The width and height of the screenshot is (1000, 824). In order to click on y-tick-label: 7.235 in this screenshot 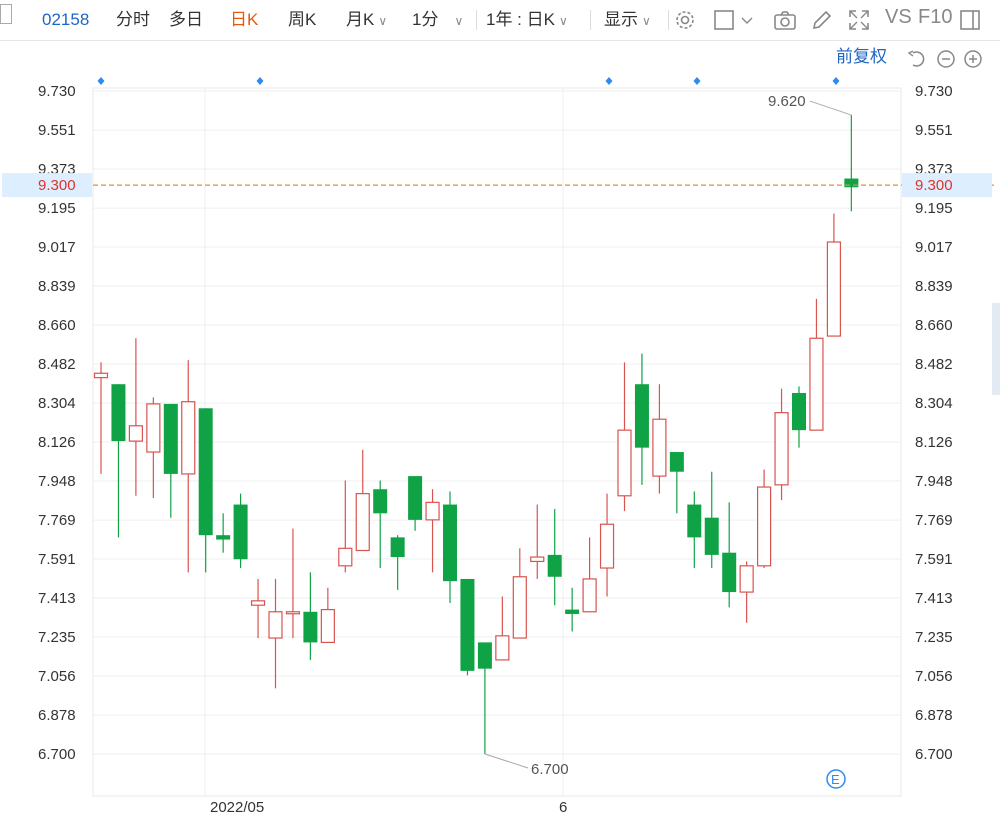, I will do `click(57, 637)`.